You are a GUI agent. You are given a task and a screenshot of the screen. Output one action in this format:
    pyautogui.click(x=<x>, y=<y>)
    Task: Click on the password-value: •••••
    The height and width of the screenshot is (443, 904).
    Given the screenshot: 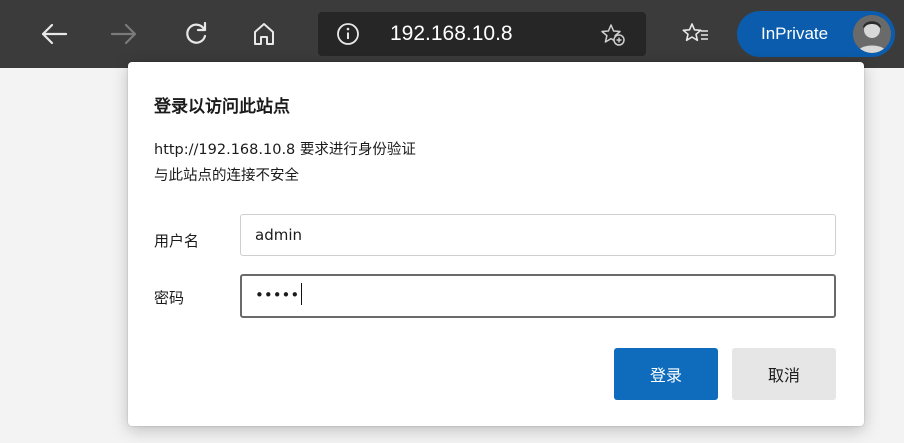 What is the action you would take?
    pyautogui.click(x=277, y=295)
    